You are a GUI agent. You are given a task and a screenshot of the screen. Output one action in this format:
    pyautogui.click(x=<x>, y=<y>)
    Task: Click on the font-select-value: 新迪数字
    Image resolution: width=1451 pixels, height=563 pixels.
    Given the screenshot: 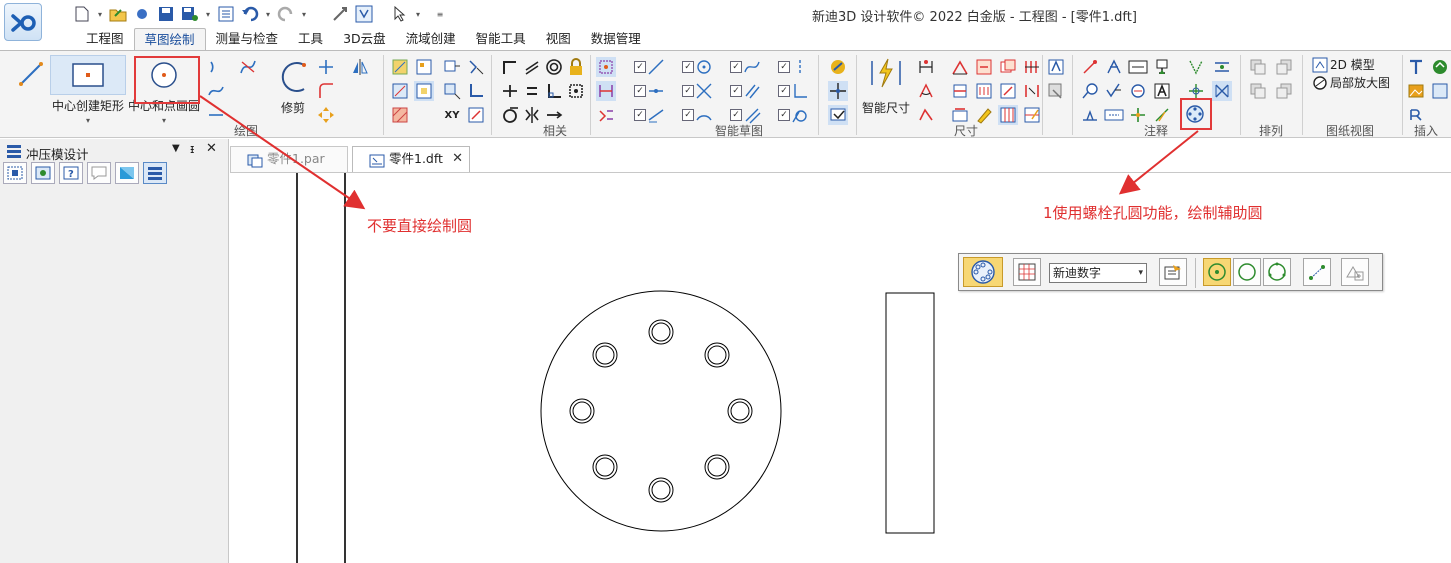 What is the action you would take?
    pyautogui.click(x=1077, y=273)
    